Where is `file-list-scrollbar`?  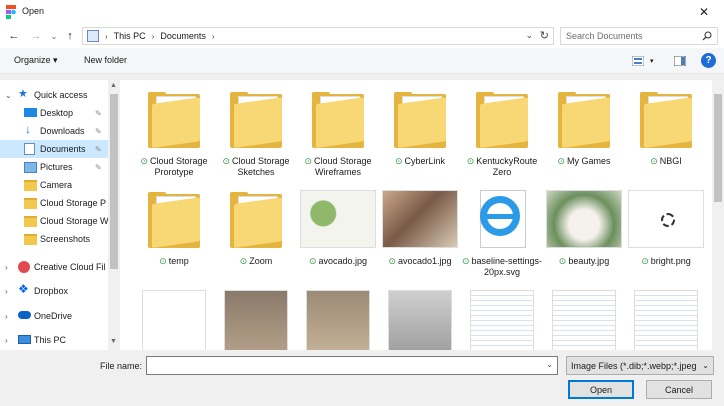
file-list-scrollbar is located at coordinates (718, 215).